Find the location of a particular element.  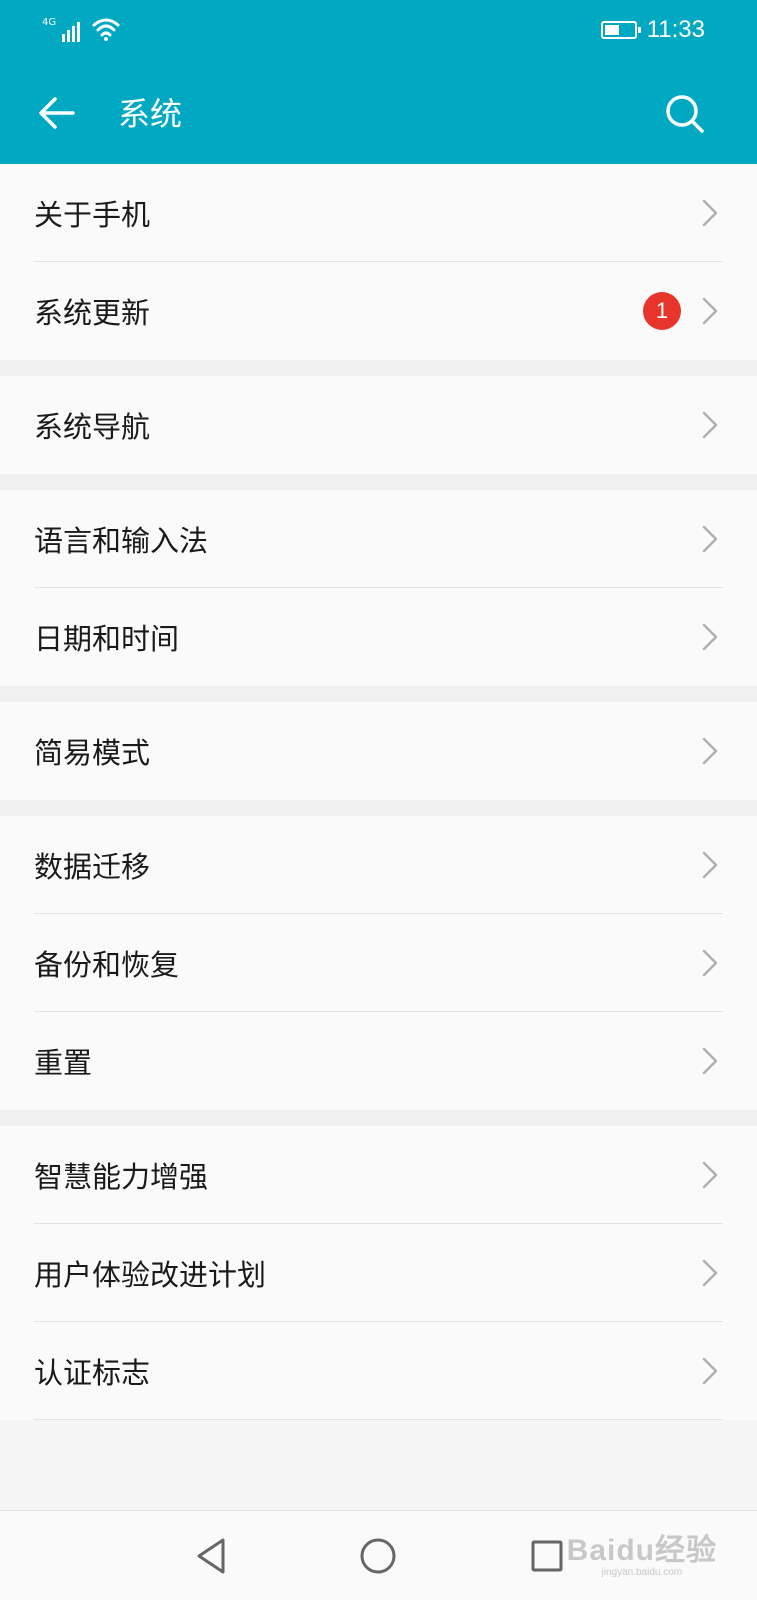

settings-item-label: 简易模式 is located at coordinates (92, 753).